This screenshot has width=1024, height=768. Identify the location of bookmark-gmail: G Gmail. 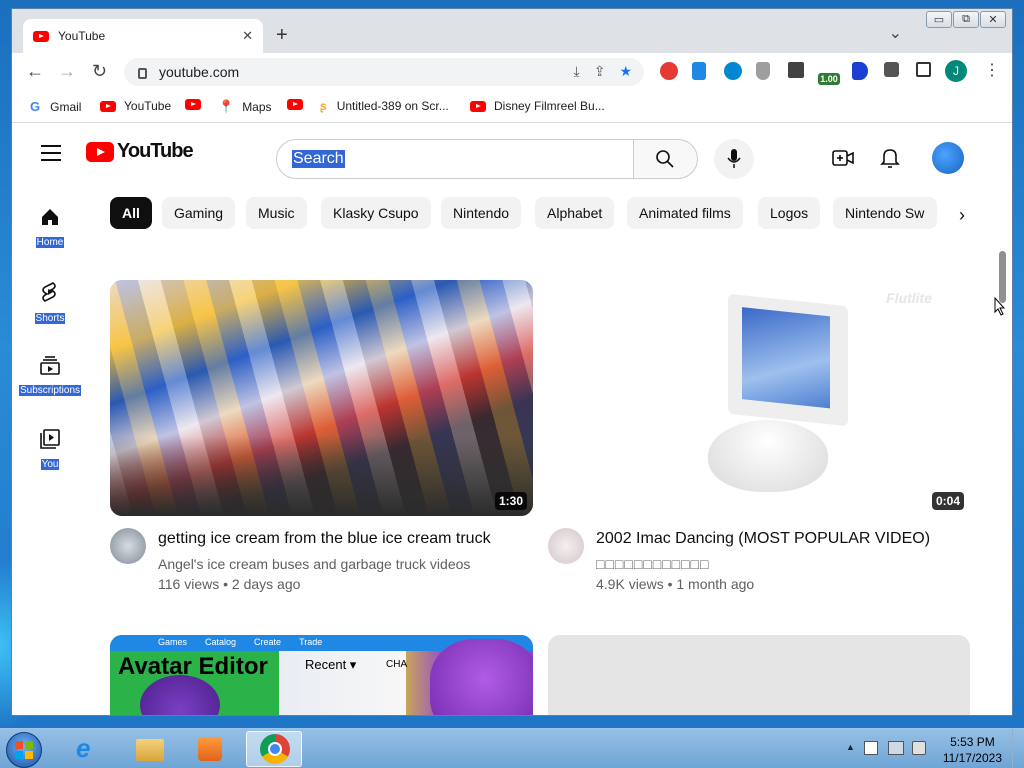
(55, 106).